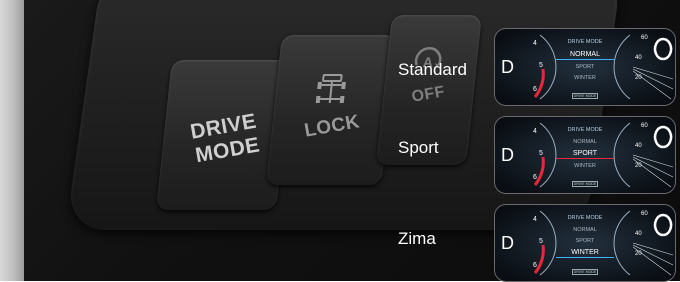  What do you see at coordinates (417, 238) in the screenshot?
I see `mode-label-zima: Zima` at bounding box center [417, 238].